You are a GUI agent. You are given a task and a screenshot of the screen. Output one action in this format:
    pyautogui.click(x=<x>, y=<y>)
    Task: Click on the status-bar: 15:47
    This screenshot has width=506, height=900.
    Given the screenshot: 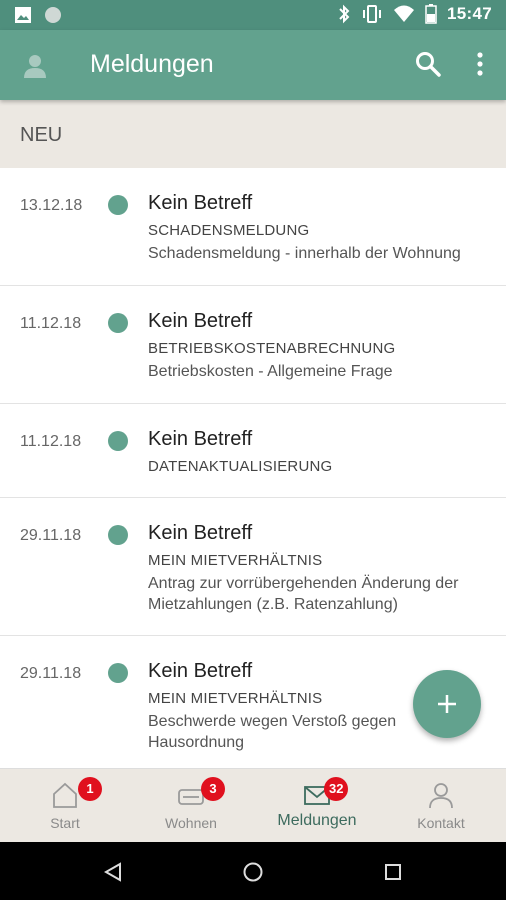 What is the action you would take?
    pyautogui.click(x=253, y=15)
    